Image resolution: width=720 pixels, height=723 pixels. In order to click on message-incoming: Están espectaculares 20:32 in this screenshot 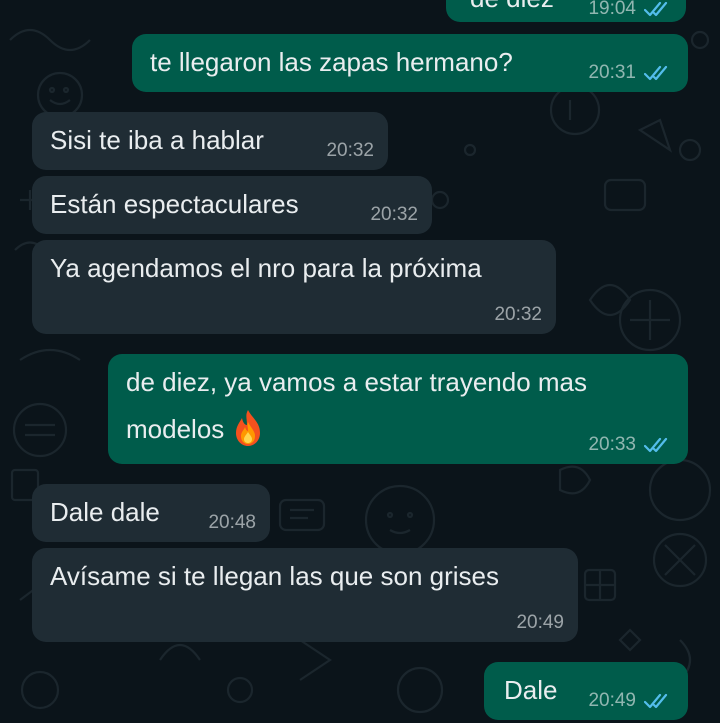, I will do `click(232, 205)`.